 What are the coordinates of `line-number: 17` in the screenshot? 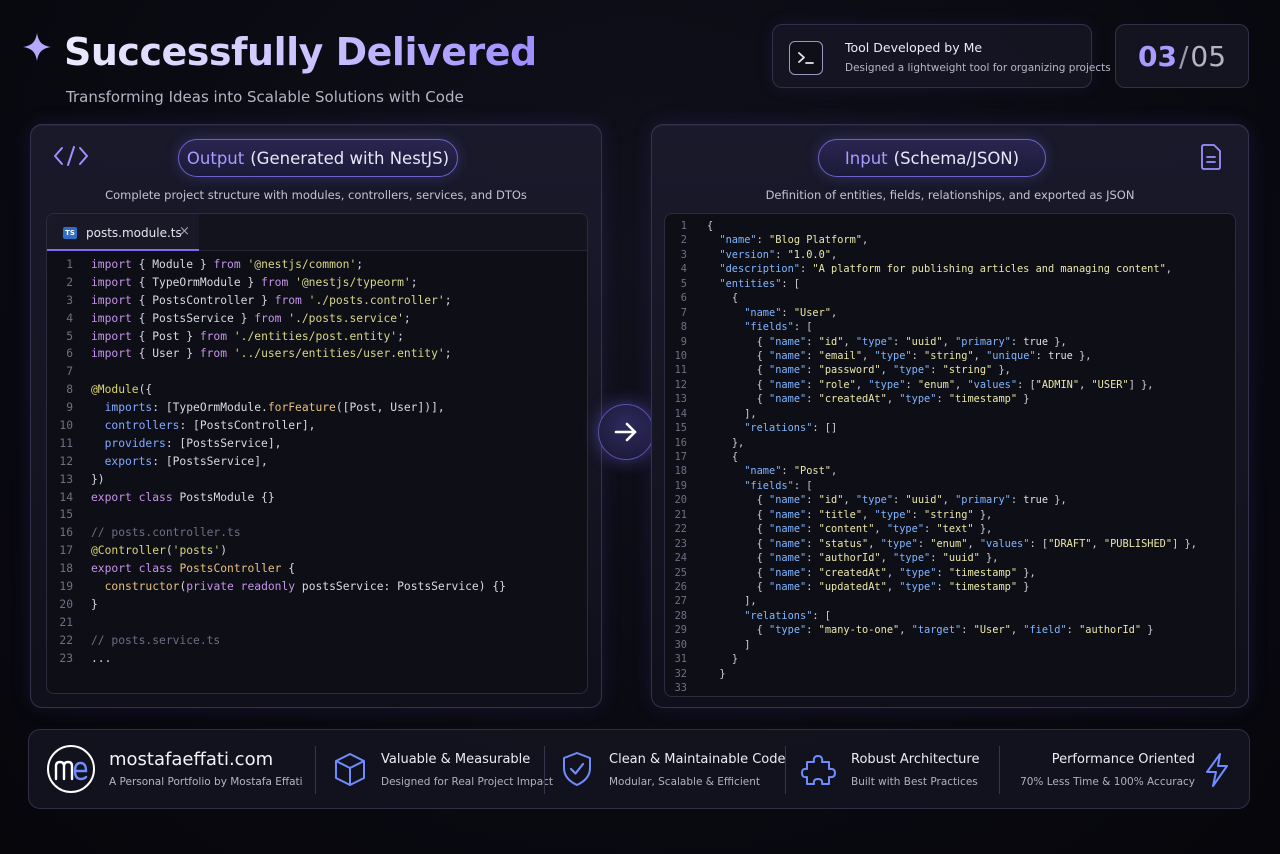 It's located at (680, 457).